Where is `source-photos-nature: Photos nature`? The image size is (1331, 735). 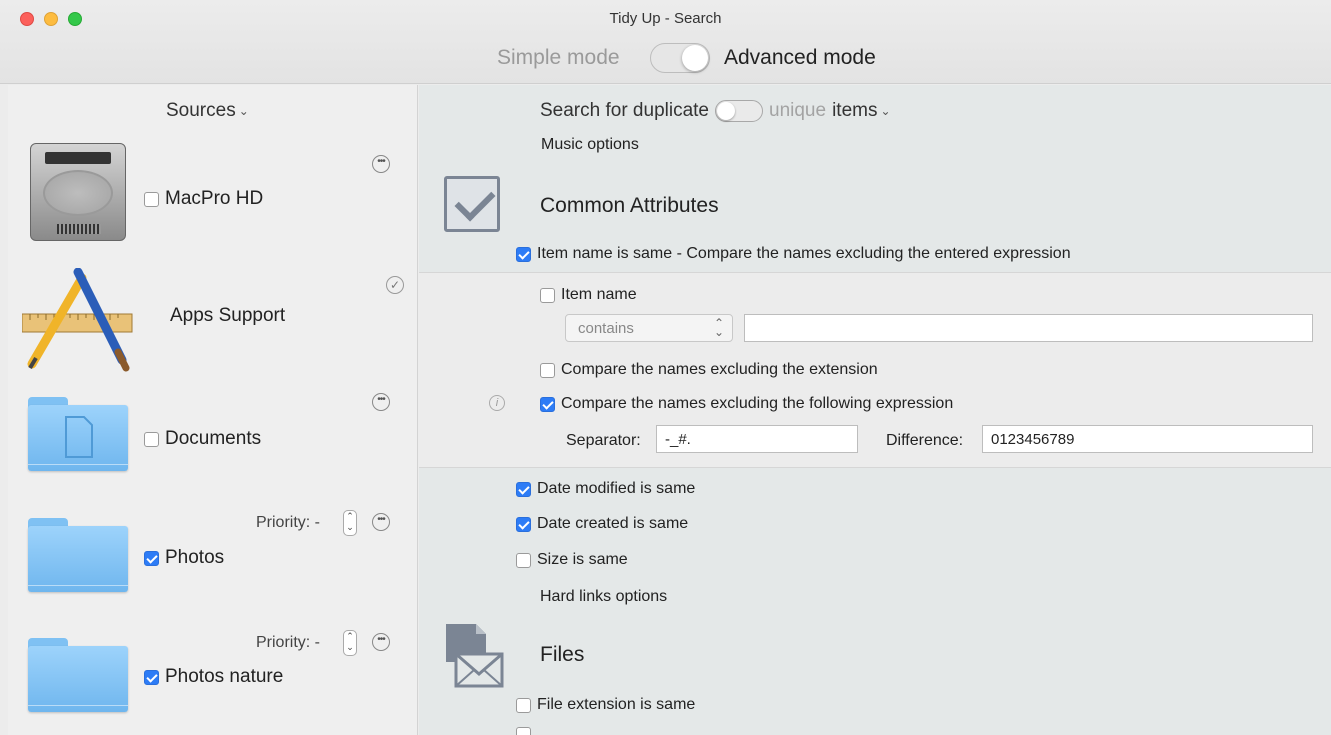 source-photos-nature: Photos nature is located at coordinates (213, 677).